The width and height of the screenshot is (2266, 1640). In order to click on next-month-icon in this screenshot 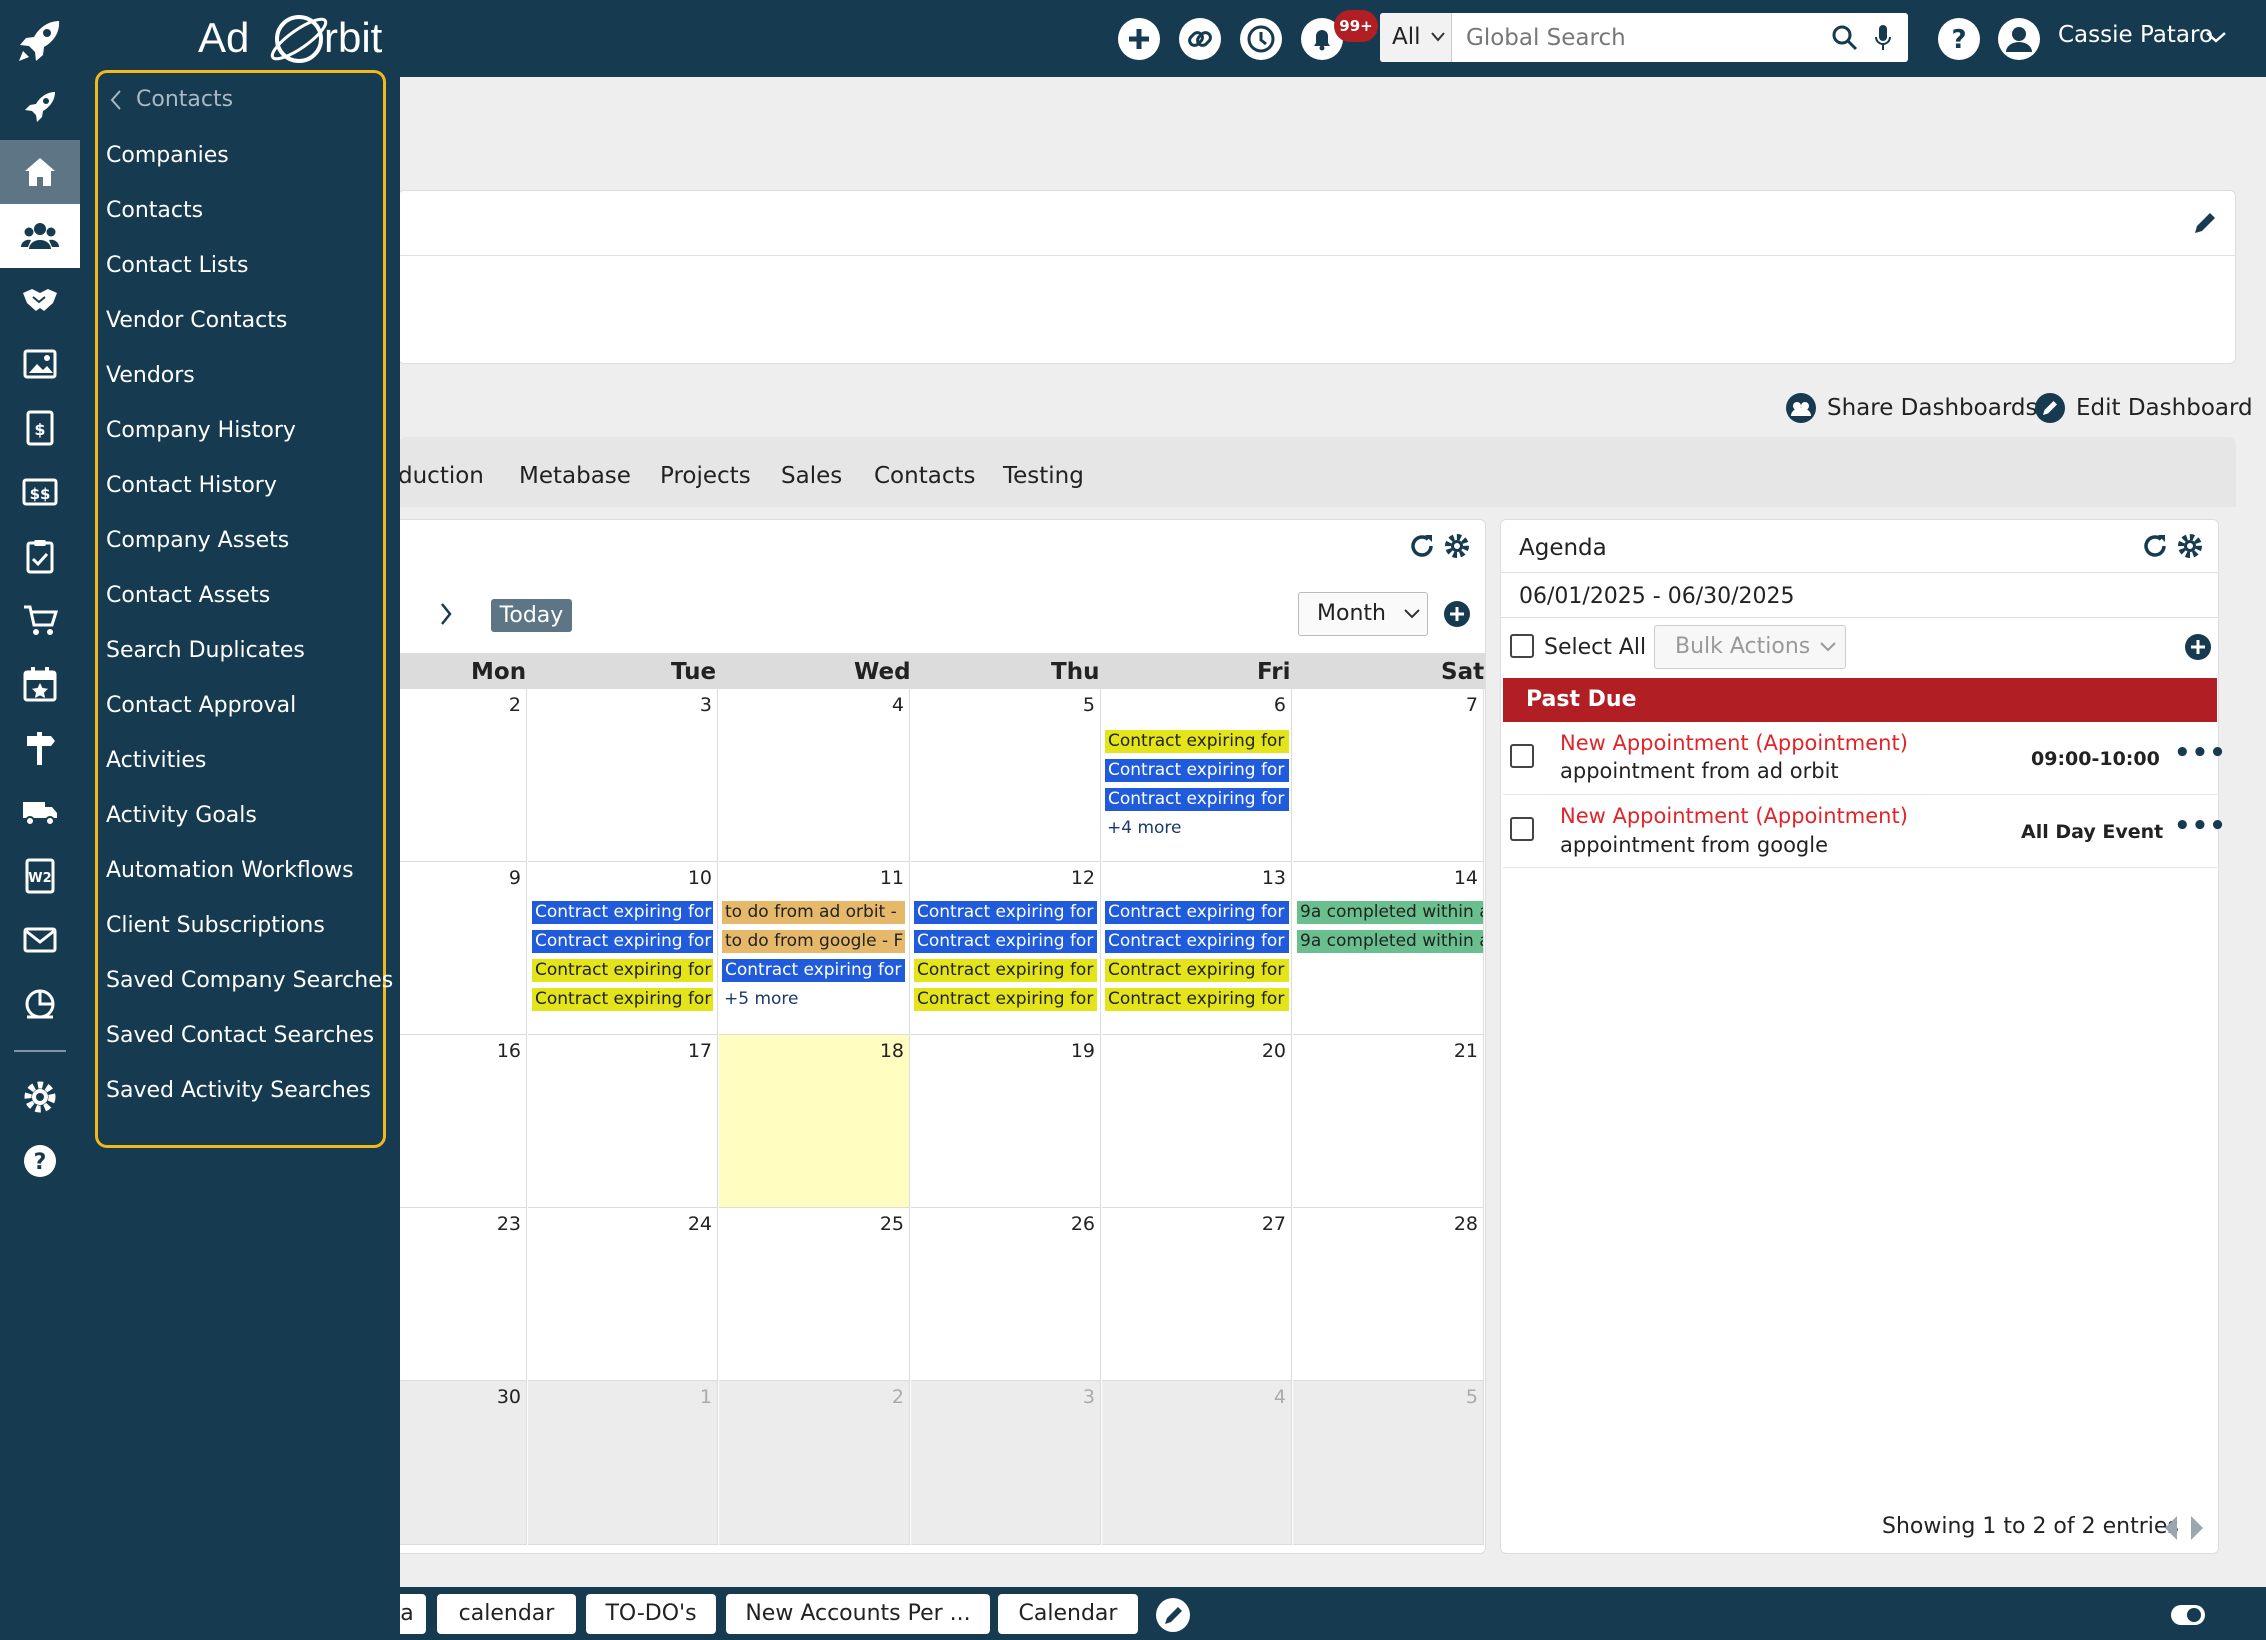, I will do `click(446, 614)`.